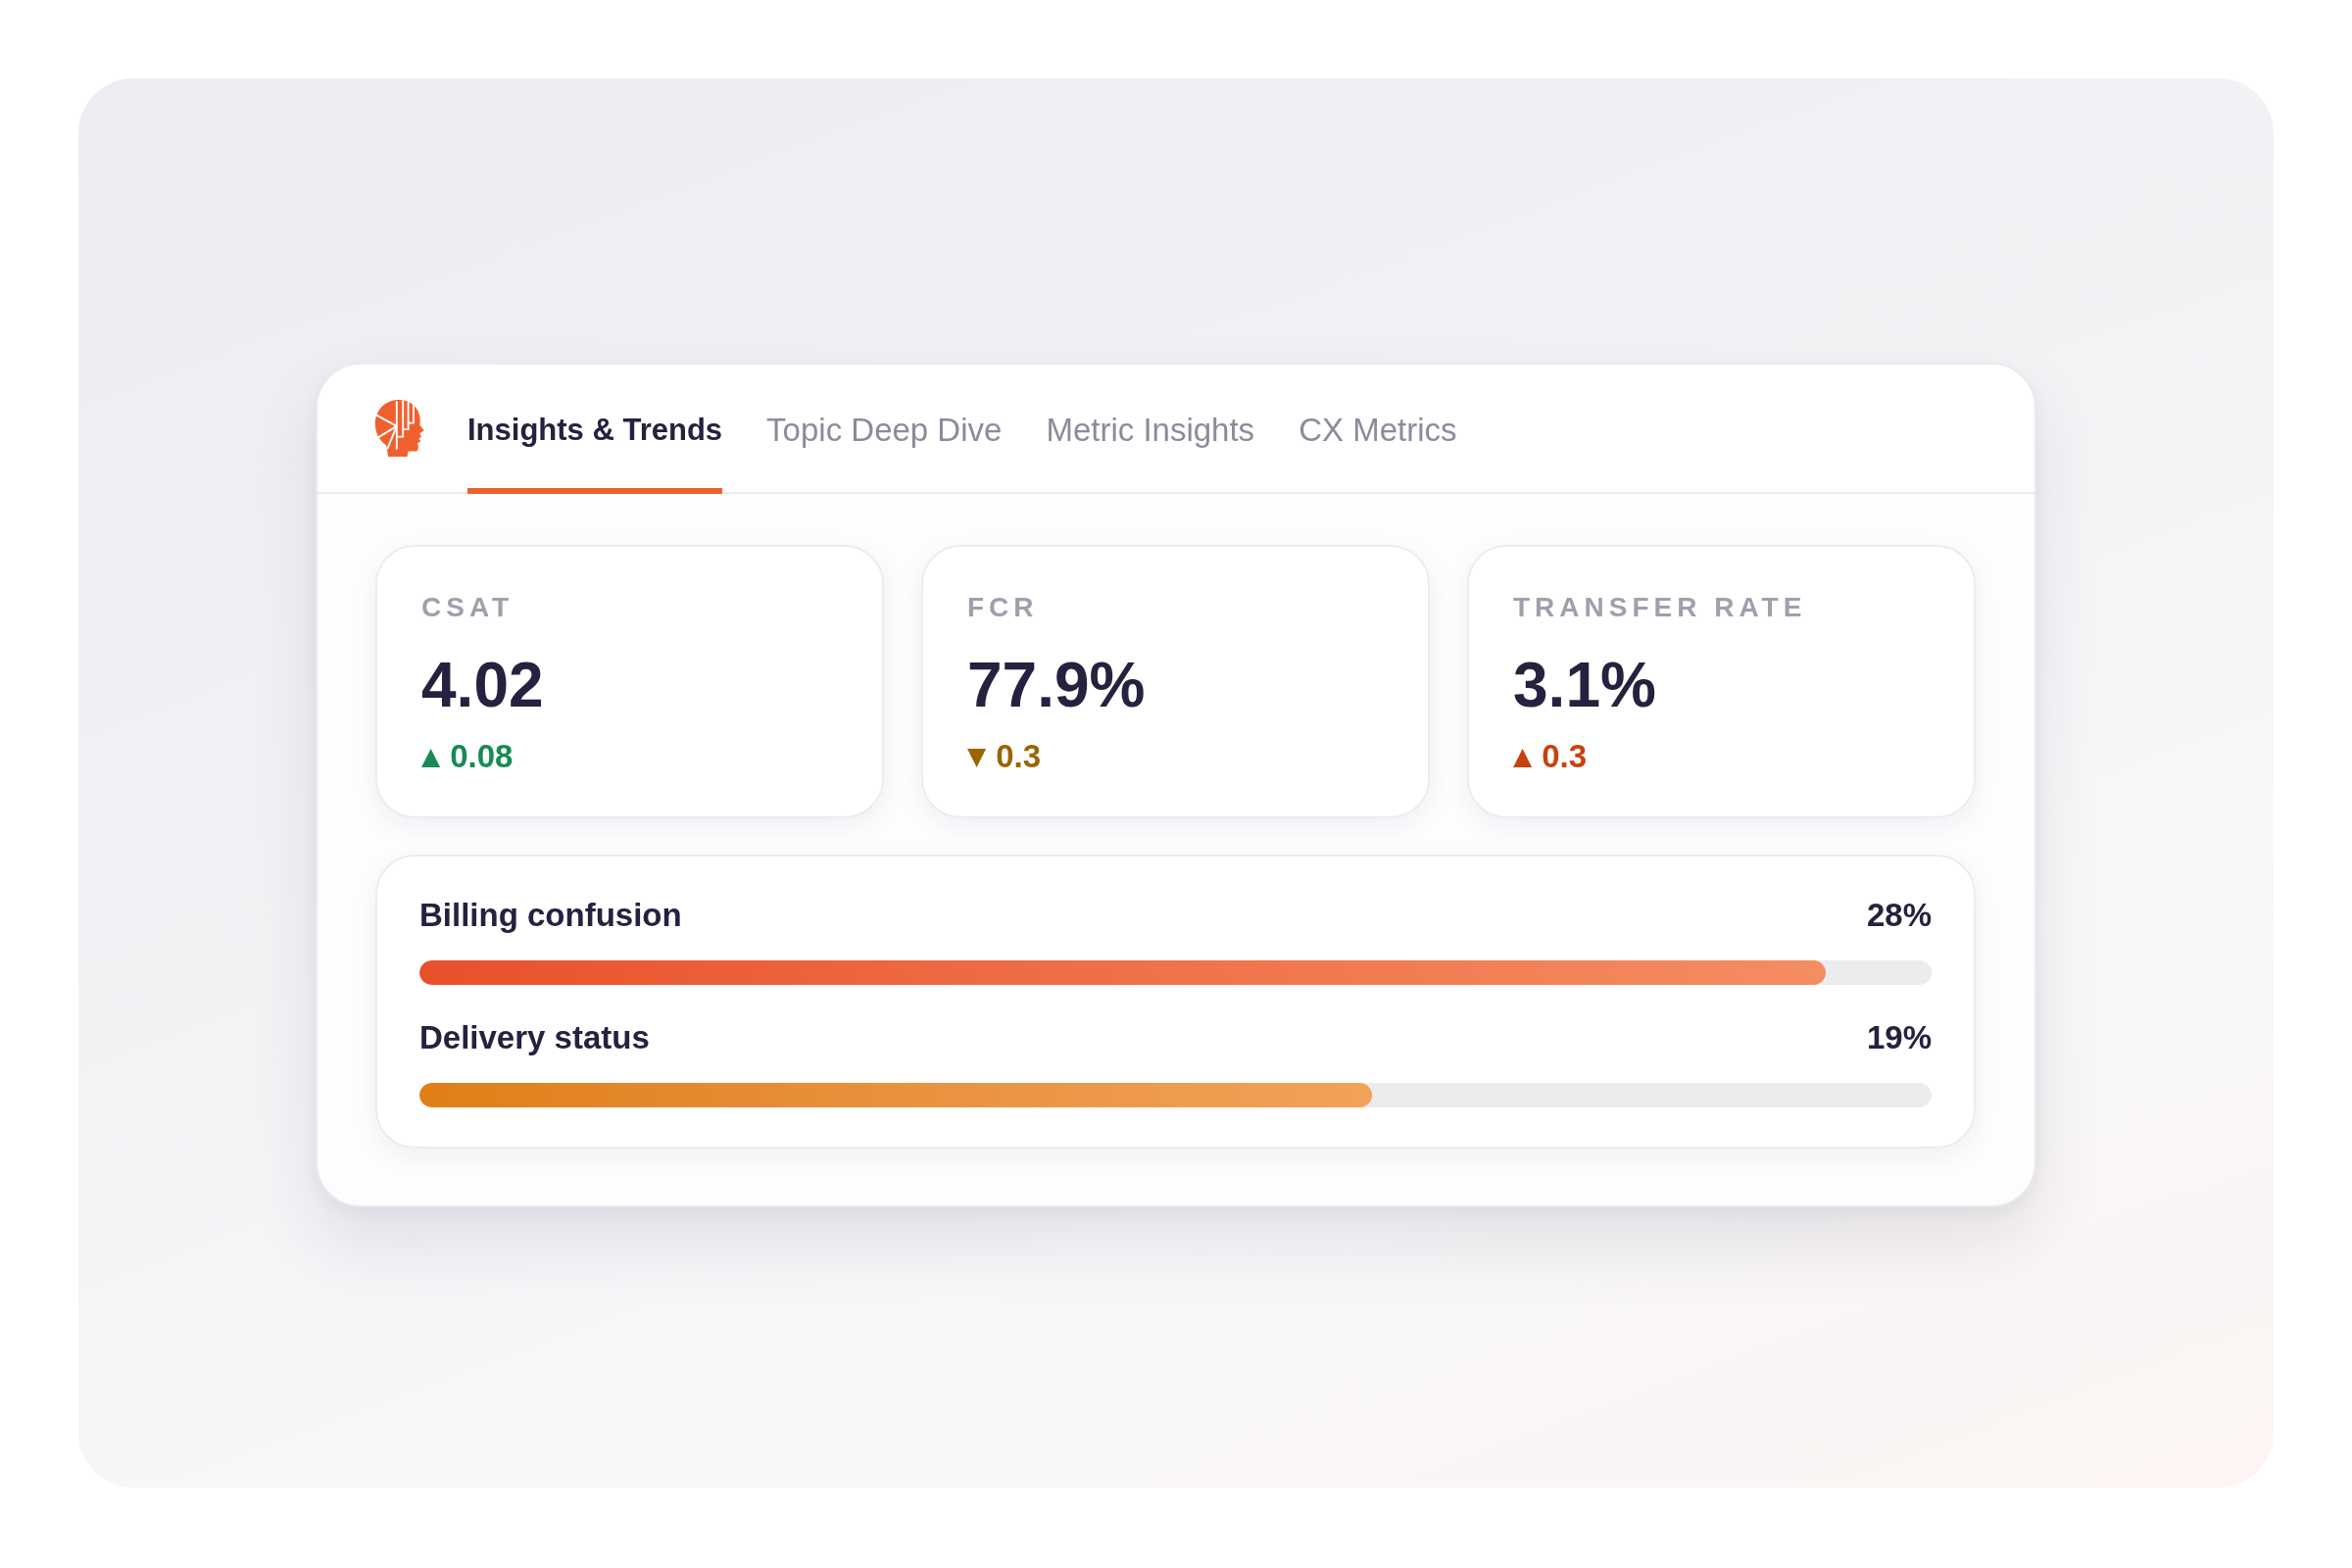  Describe the element at coordinates (1003, 607) in the screenshot. I see `metric-label: FCR` at that location.